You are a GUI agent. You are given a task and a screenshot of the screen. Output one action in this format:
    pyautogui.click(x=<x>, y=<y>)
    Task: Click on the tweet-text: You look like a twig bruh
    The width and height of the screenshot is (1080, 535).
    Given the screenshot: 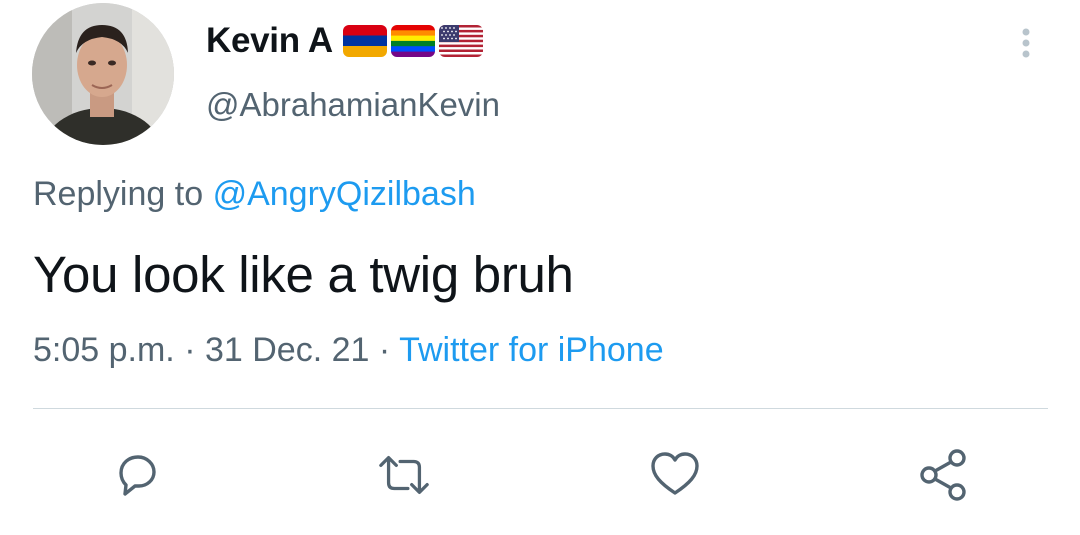 What is the action you would take?
    pyautogui.click(x=303, y=274)
    